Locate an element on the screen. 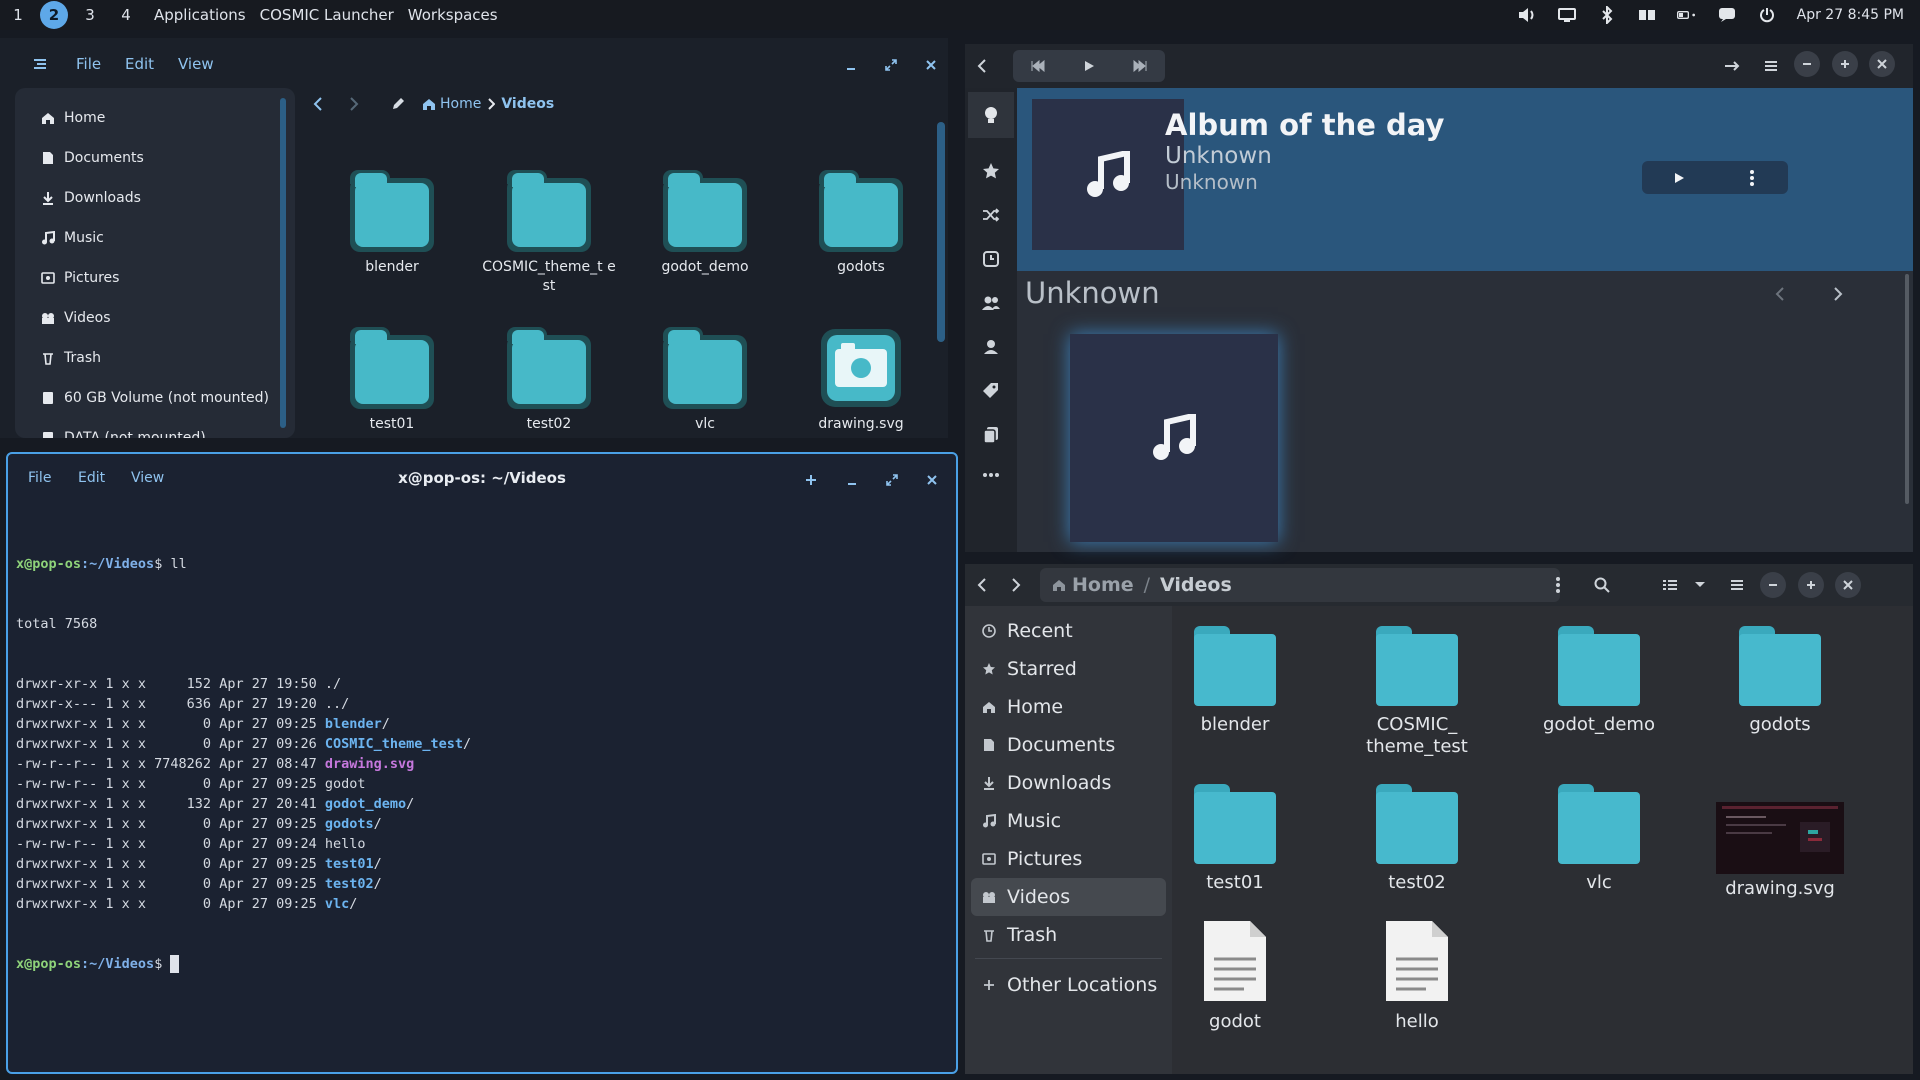 The width and height of the screenshot is (1920, 1080). volume-icon is located at coordinates (1527, 15).